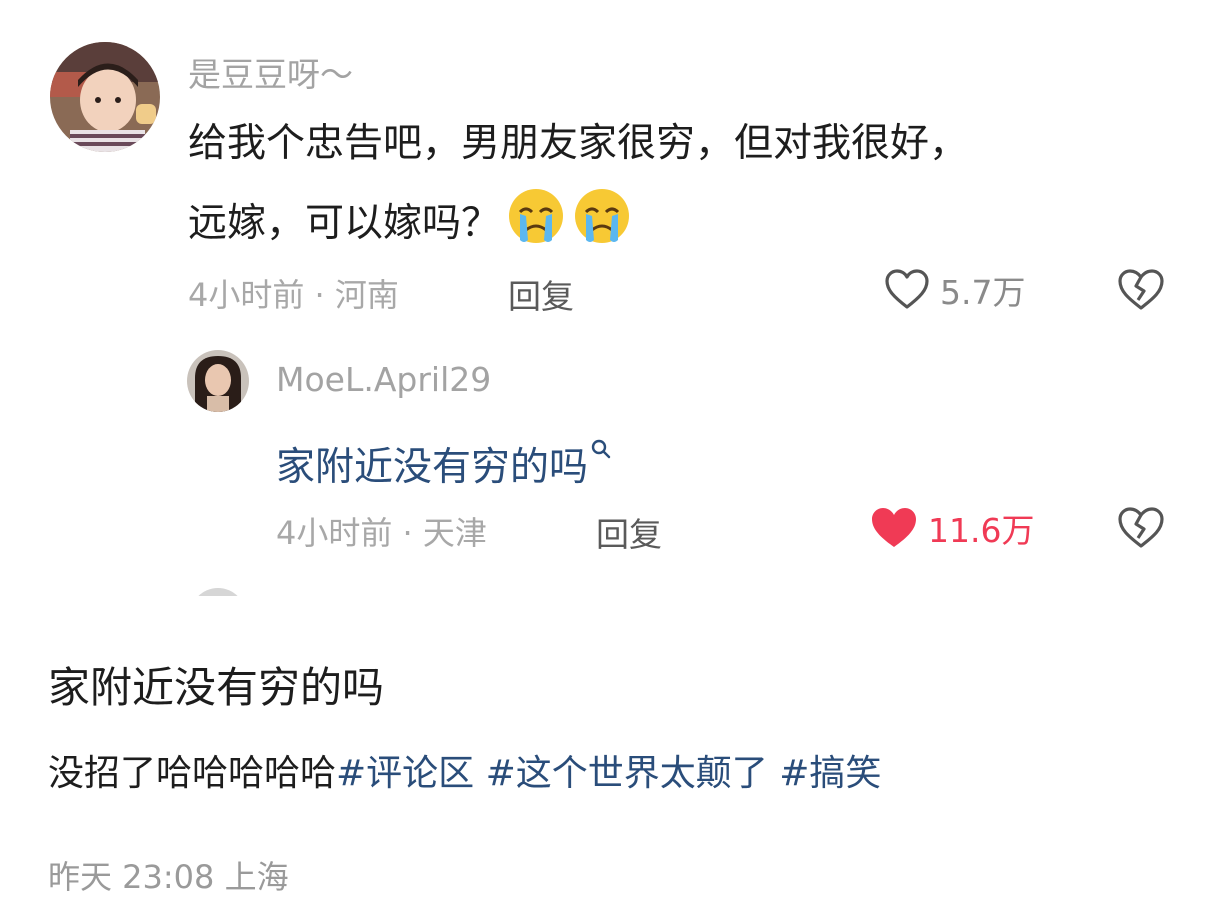 This screenshot has width=1220, height=924. I want to click on reply-text-content: 家附近没有穷的吗, so click(432, 467).